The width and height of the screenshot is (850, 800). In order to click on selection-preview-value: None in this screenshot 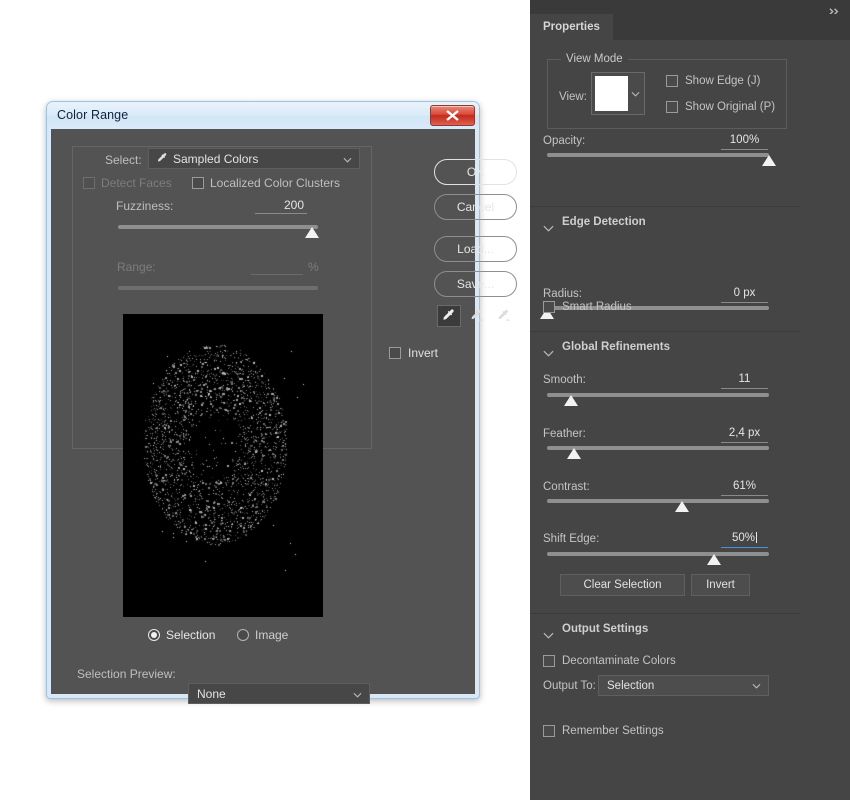, I will do `click(211, 693)`.